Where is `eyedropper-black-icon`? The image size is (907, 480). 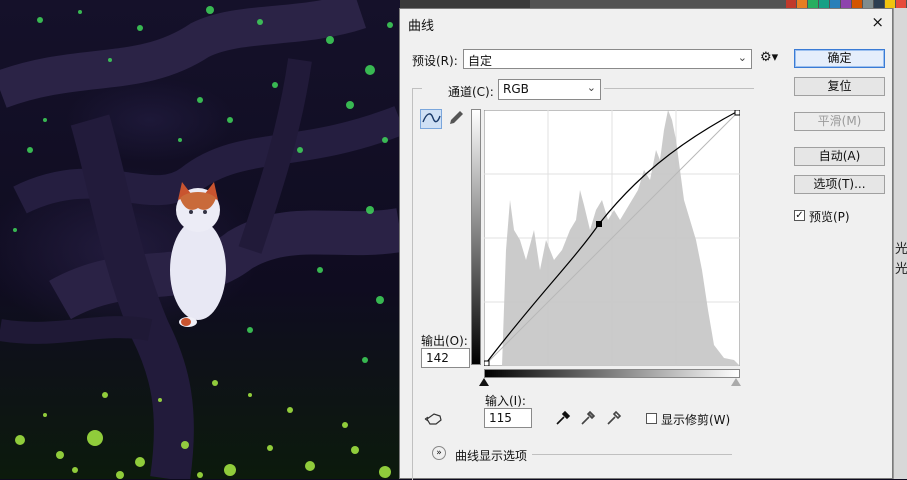
eyedropper-black-icon is located at coordinates (563, 418).